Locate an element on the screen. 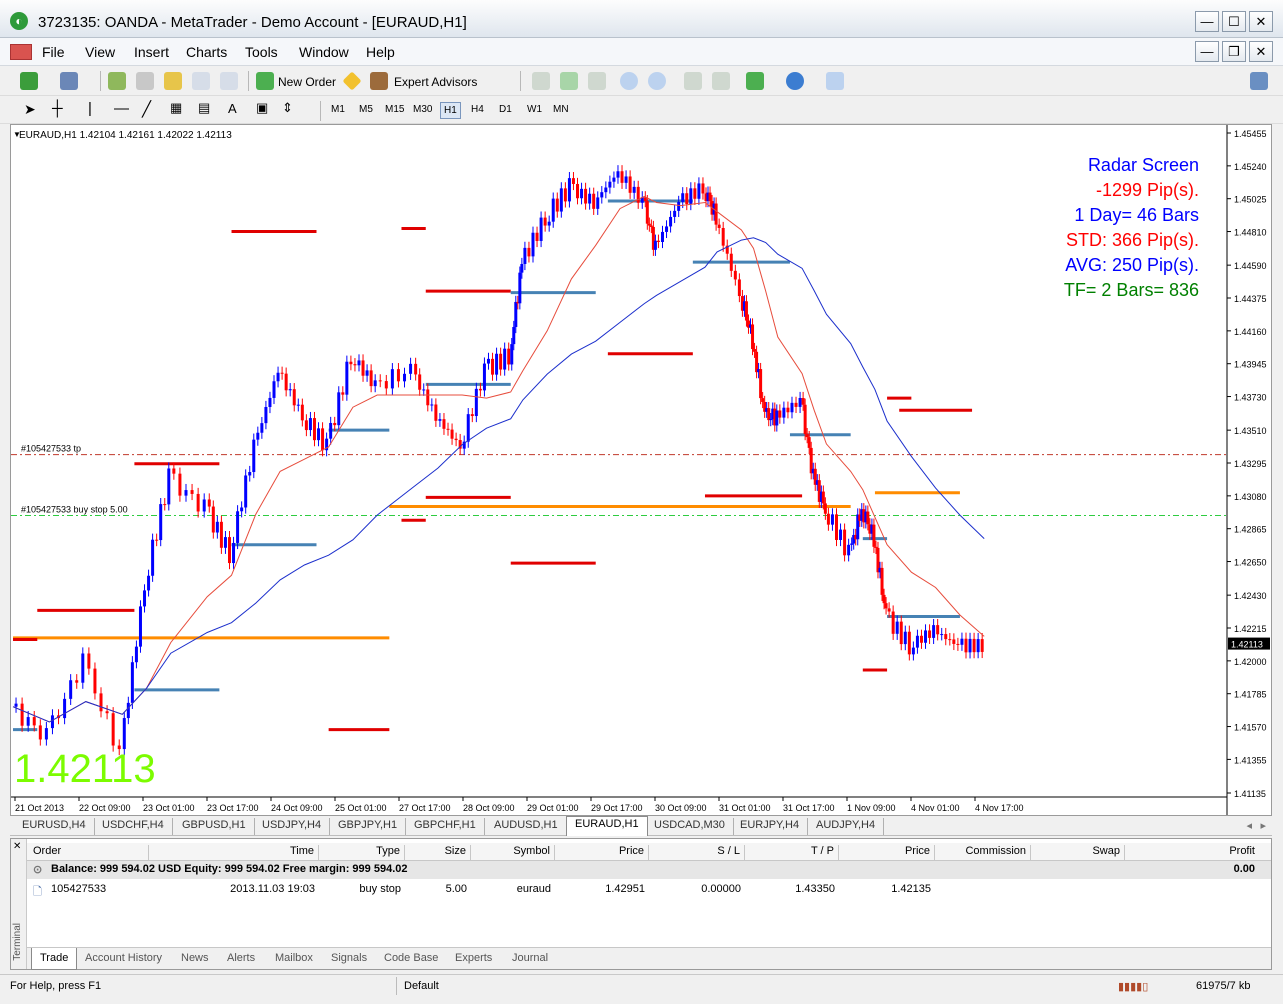 This screenshot has height=1004, width=1283. col-price: Price is located at coordinates (602, 853).